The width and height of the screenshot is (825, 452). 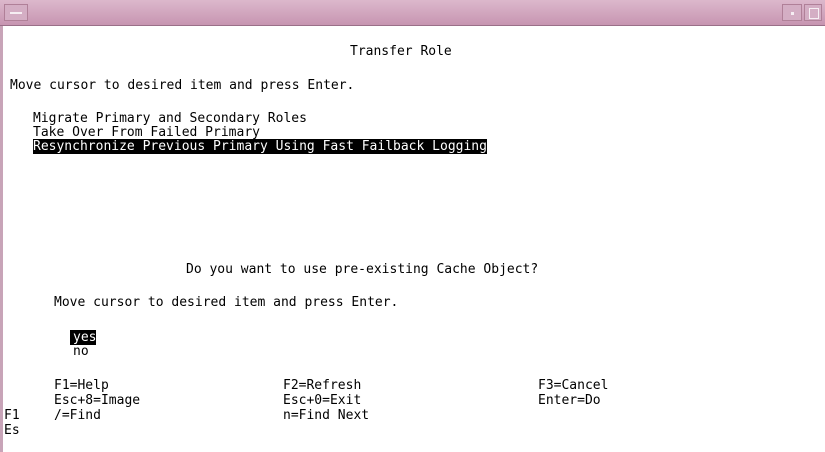 What do you see at coordinates (81, 351) in the screenshot?
I see `option-no: no` at bounding box center [81, 351].